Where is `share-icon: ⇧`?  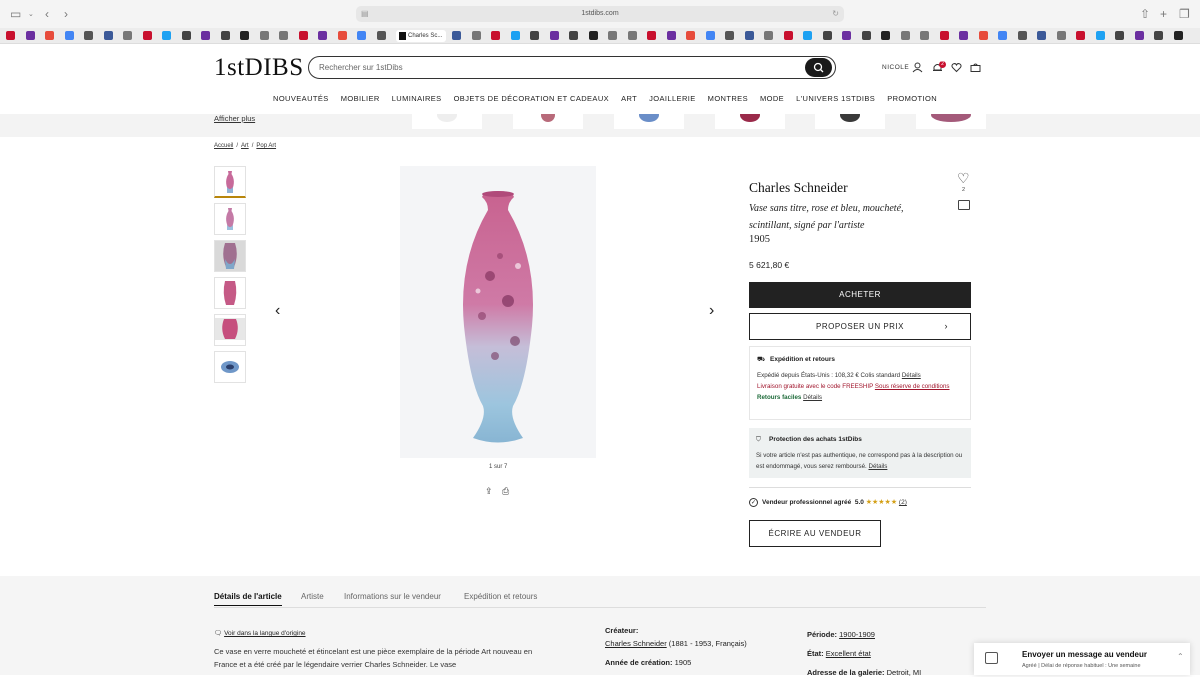 share-icon: ⇧ is located at coordinates (1145, 14).